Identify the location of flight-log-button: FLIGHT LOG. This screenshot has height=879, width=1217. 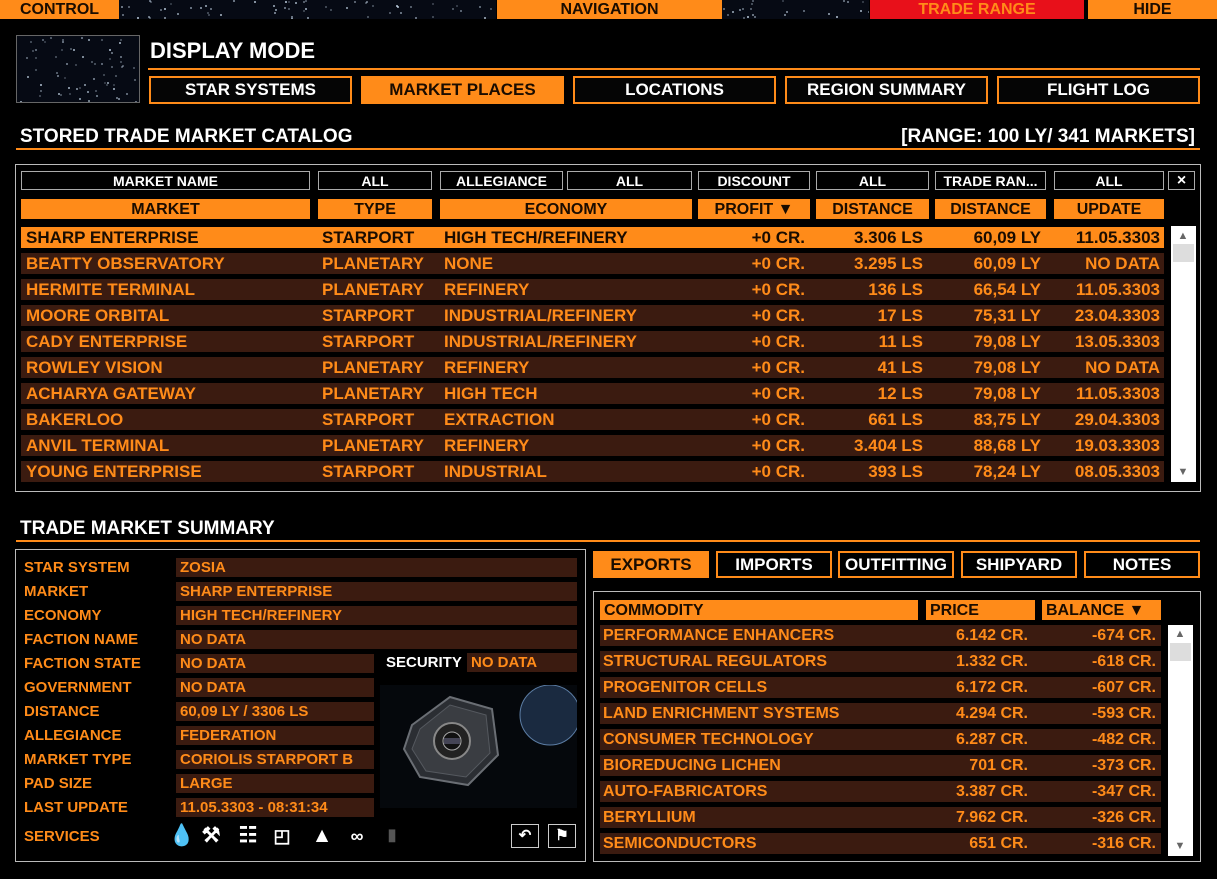
(1098, 90).